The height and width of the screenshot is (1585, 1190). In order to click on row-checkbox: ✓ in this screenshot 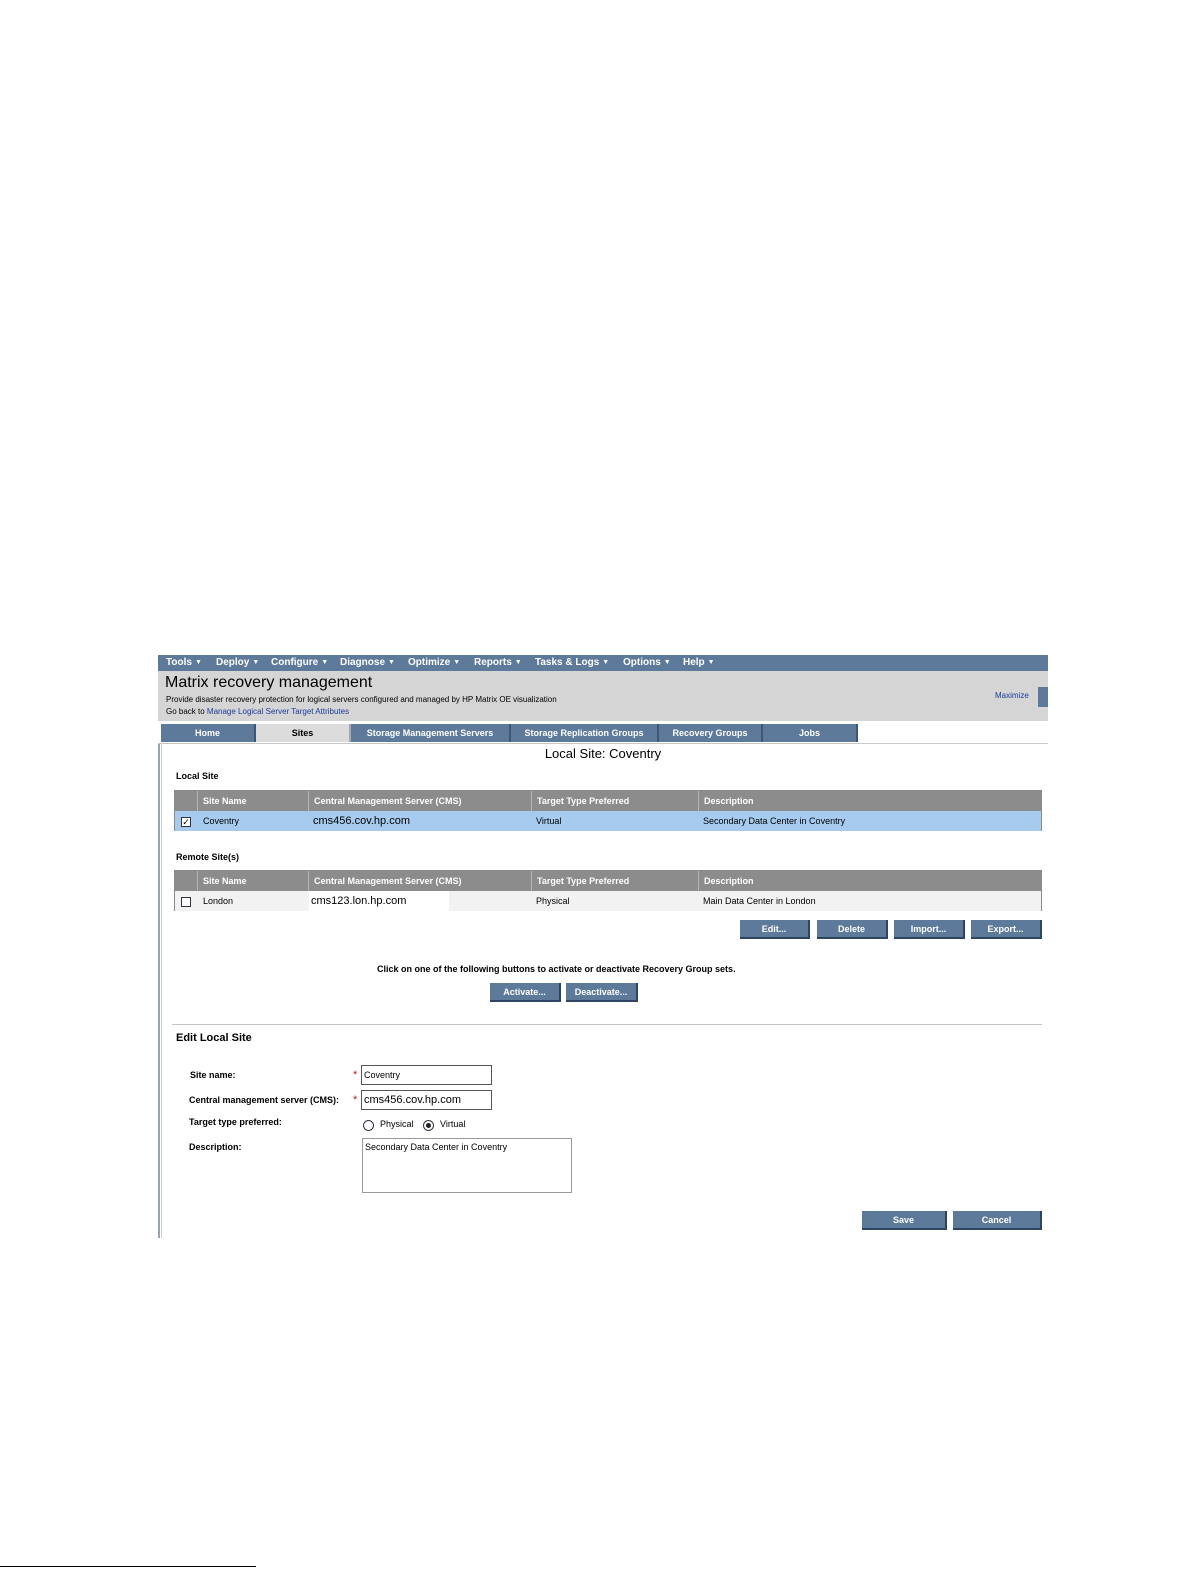, I will do `click(186, 822)`.